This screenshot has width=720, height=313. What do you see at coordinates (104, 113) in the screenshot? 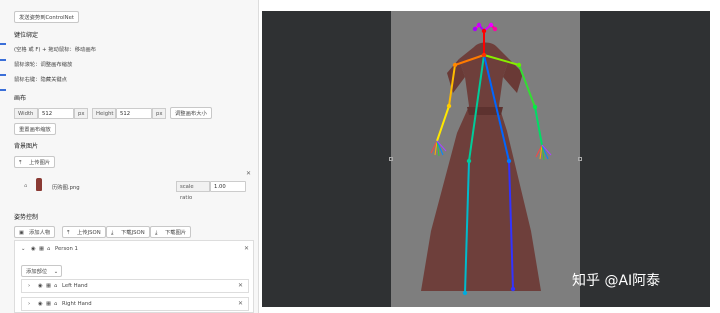
I see `height-label: Height` at bounding box center [104, 113].